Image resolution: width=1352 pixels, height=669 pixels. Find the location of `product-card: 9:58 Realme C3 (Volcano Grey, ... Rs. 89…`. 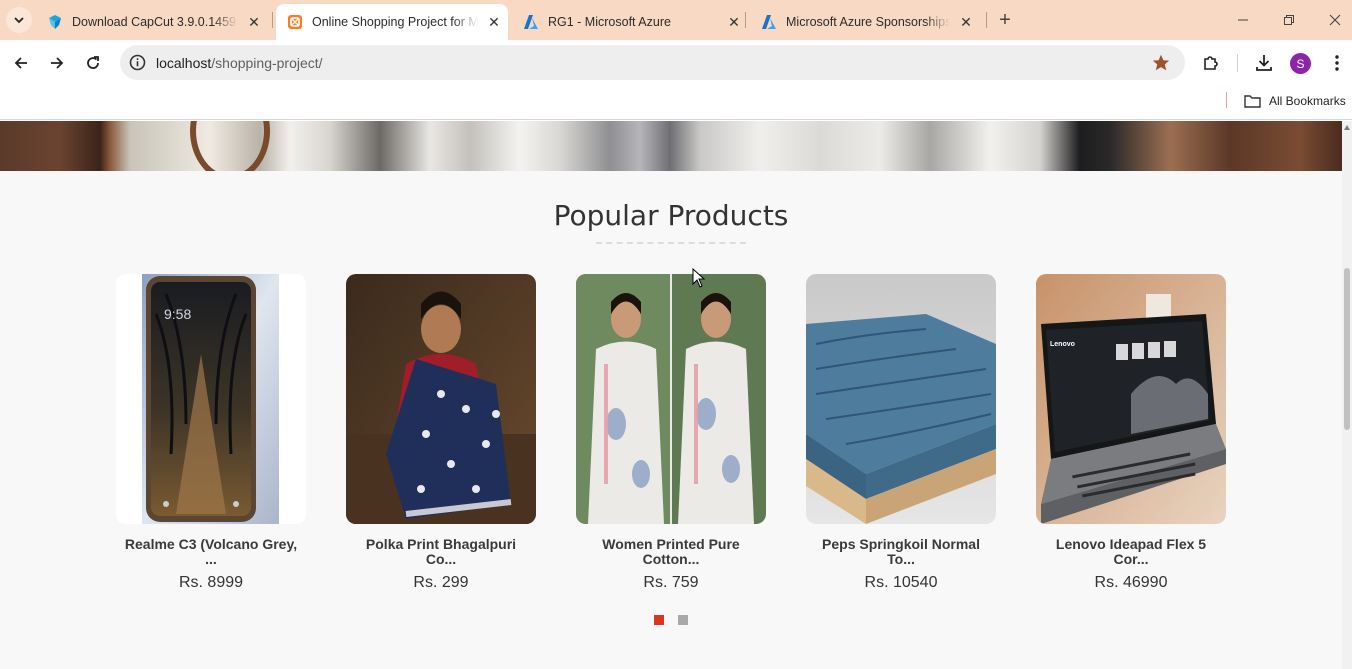

product-card: 9:58 Realme C3 (Volcano Grey, ... Rs. 89… is located at coordinates (211, 433).